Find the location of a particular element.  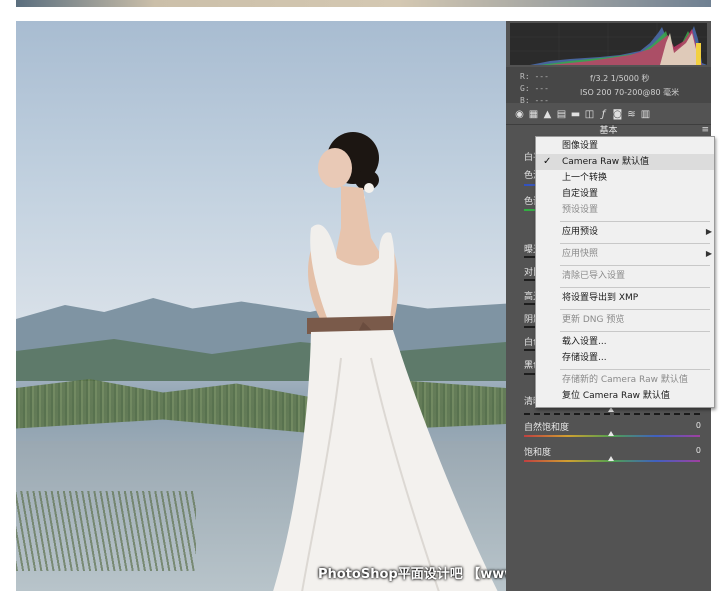

vibrance-value: 0 is located at coordinates (698, 425).